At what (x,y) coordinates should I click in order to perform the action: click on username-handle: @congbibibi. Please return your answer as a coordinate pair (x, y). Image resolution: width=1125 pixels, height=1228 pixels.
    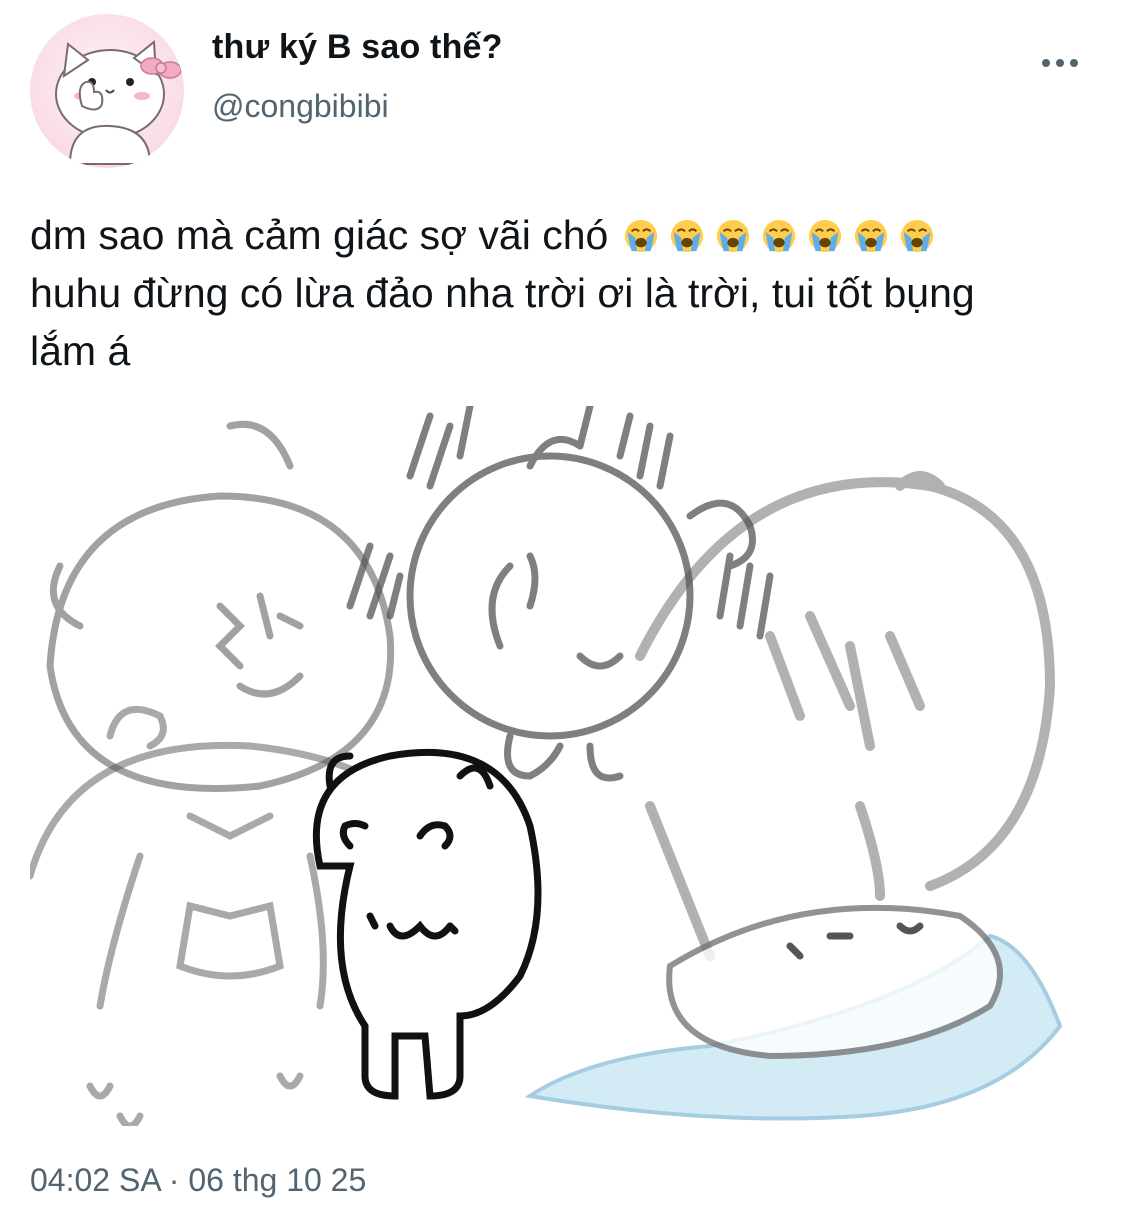
    Looking at the image, I should click on (300, 106).